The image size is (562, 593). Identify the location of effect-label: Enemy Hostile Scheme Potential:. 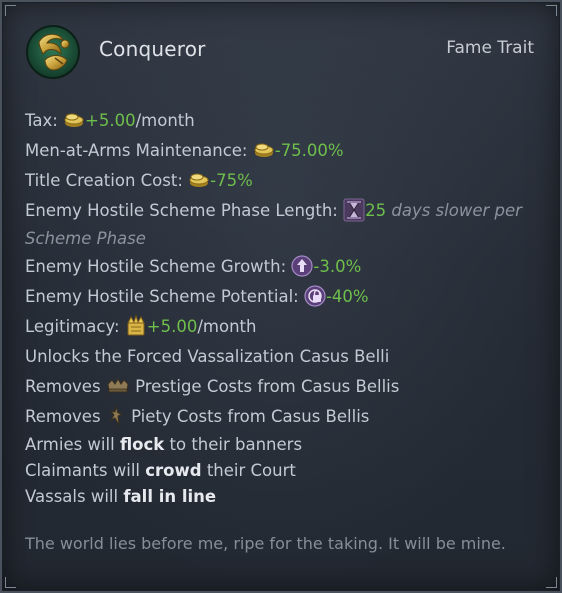
(162, 296).